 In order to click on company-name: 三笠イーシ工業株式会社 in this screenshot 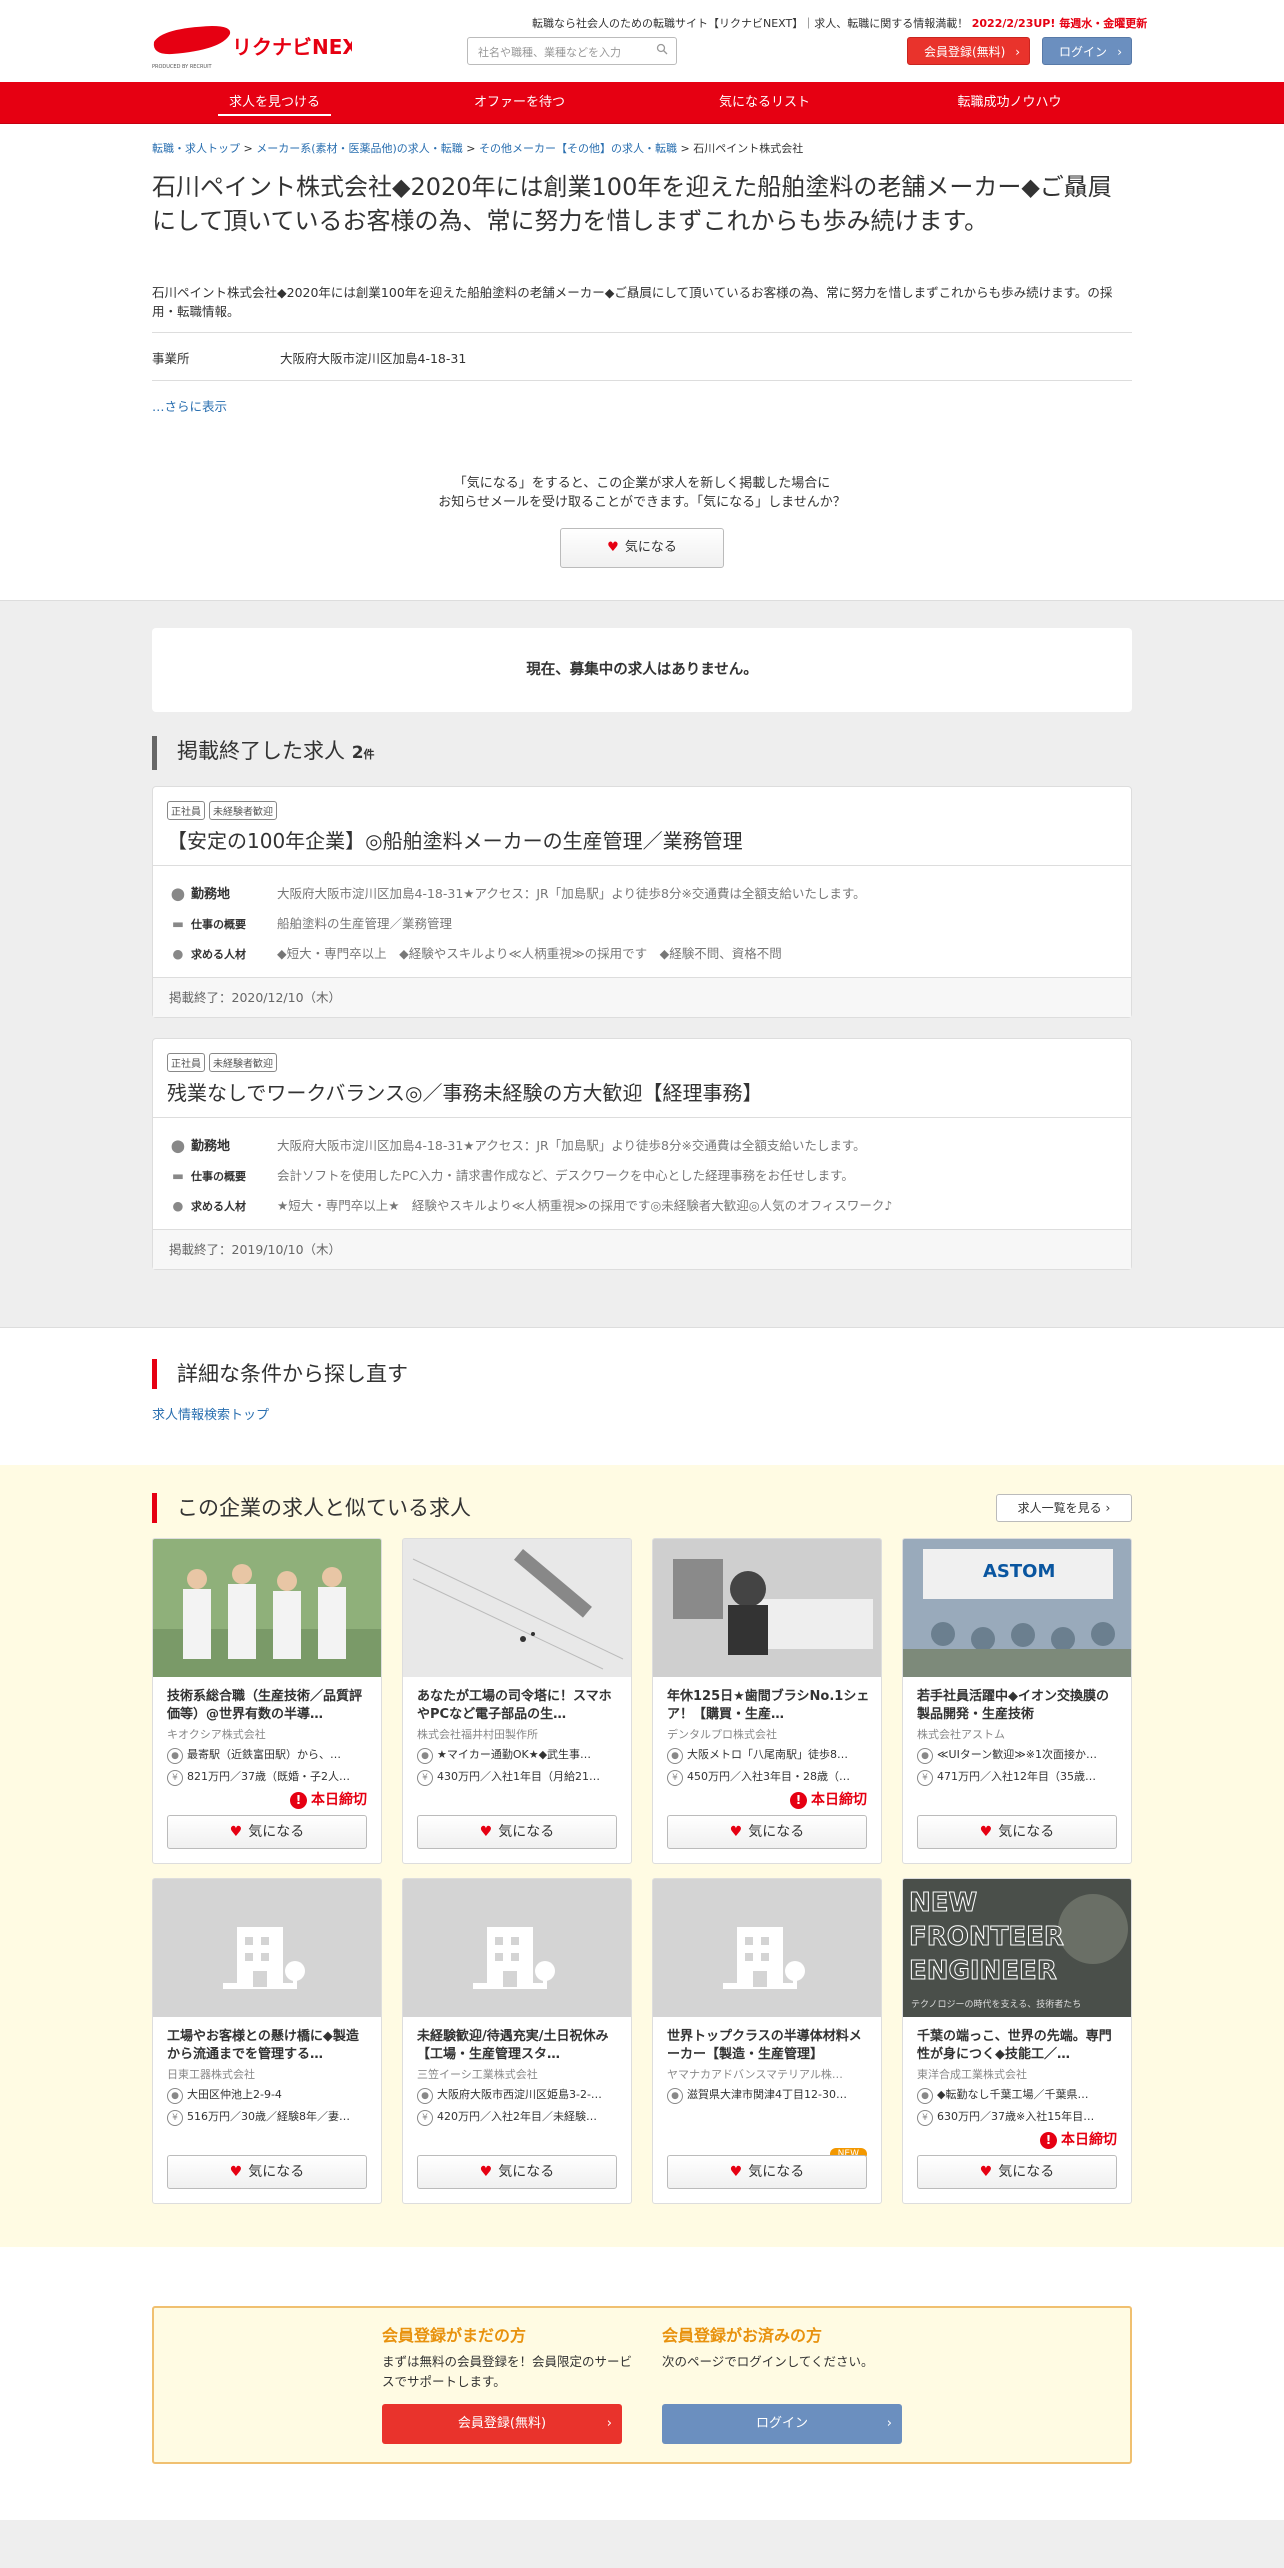, I will do `click(477, 2074)`.